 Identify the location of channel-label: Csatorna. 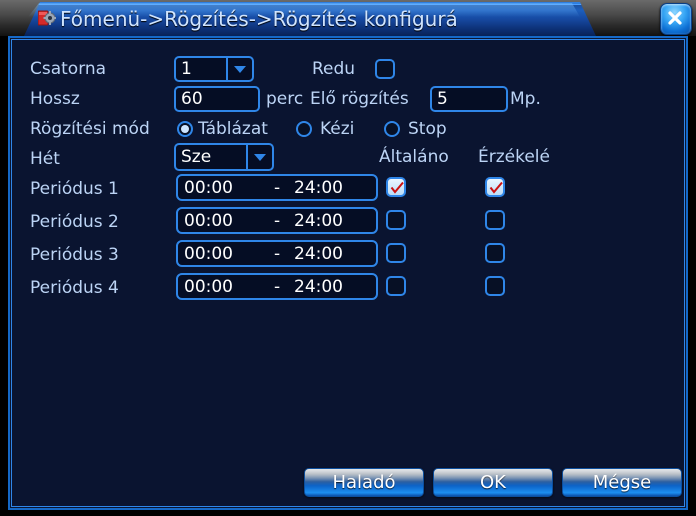
(68, 69).